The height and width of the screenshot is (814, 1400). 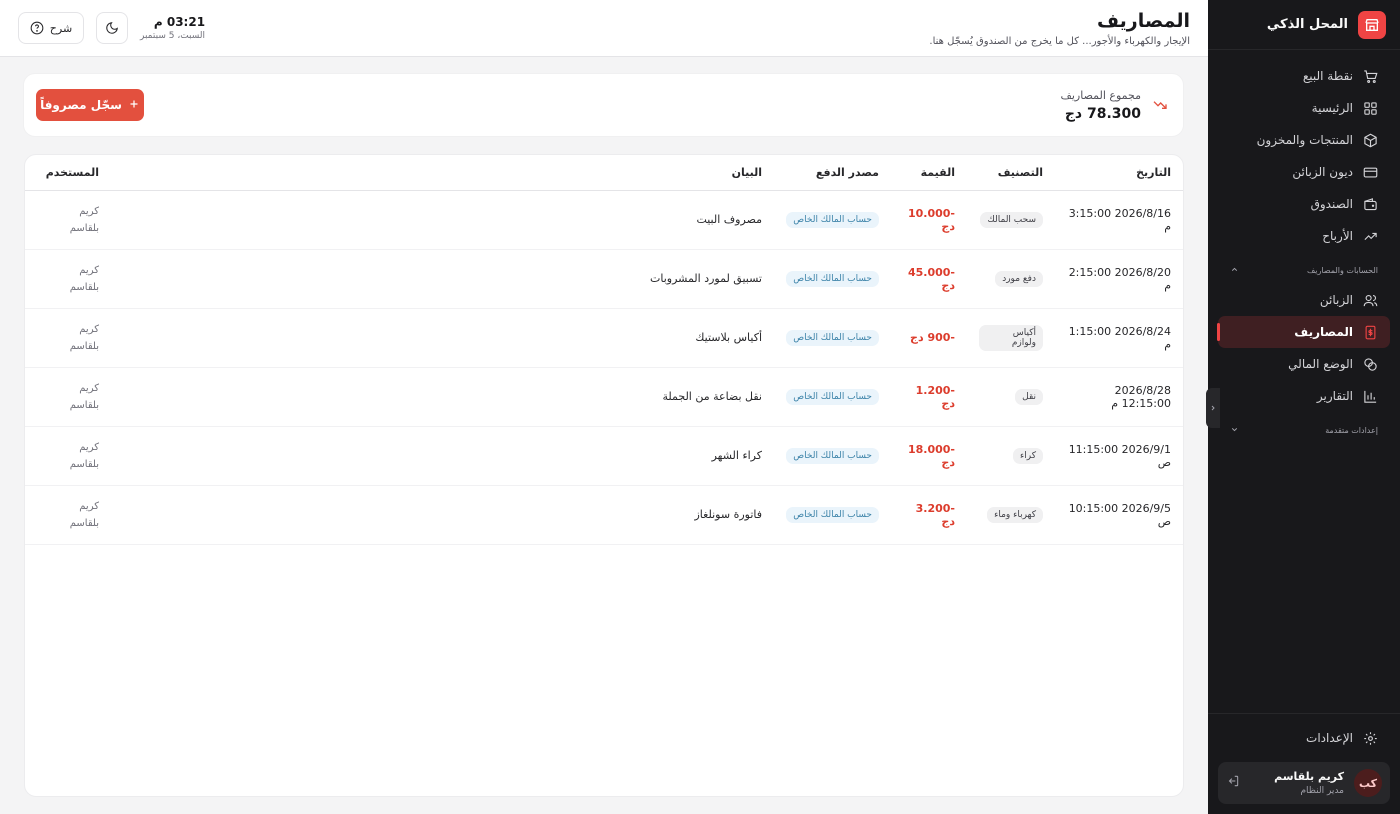 I want to click on sidebar-item-label: الوضع المالي, so click(x=1320, y=364).